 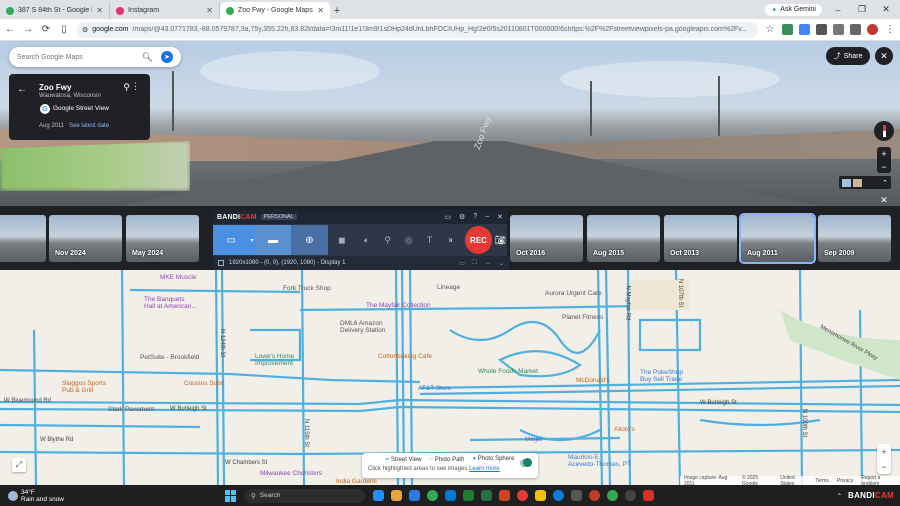 What do you see at coordinates (484, 469) in the screenshot?
I see `learn-more-link: Learn more` at bounding box center [484, 469].